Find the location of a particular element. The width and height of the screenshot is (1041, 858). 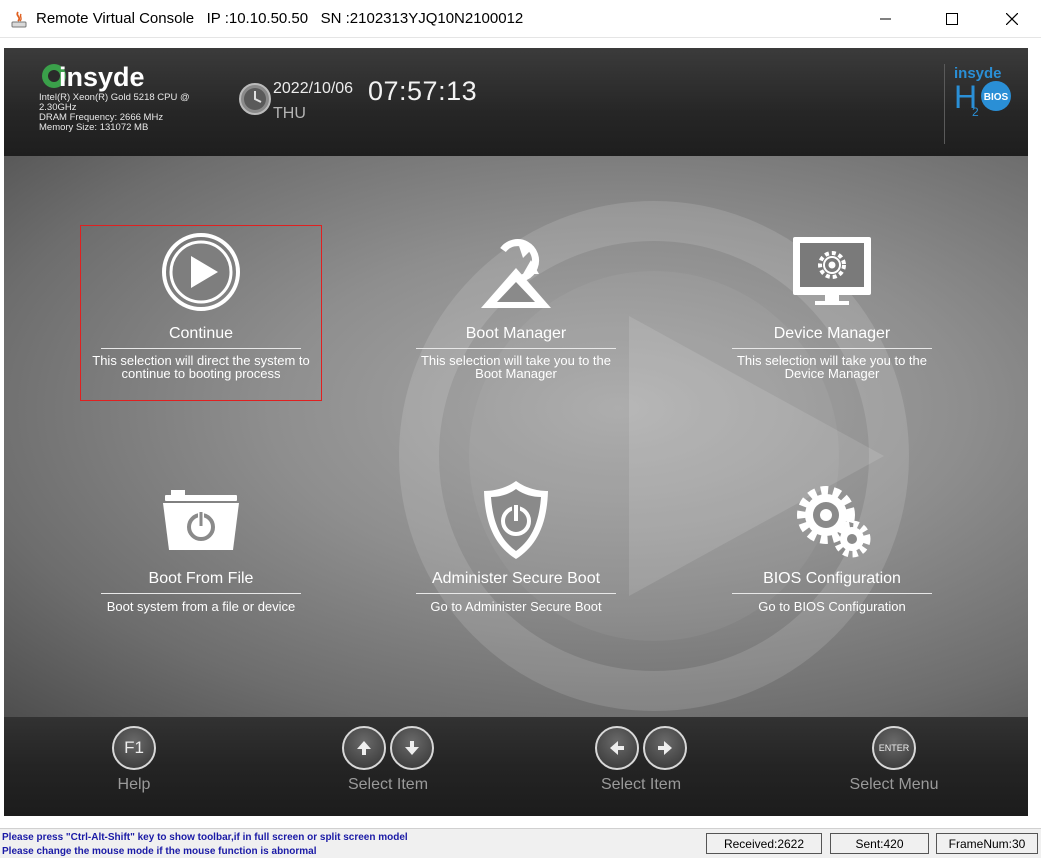

close-button is located at coordinates (1012, 19).